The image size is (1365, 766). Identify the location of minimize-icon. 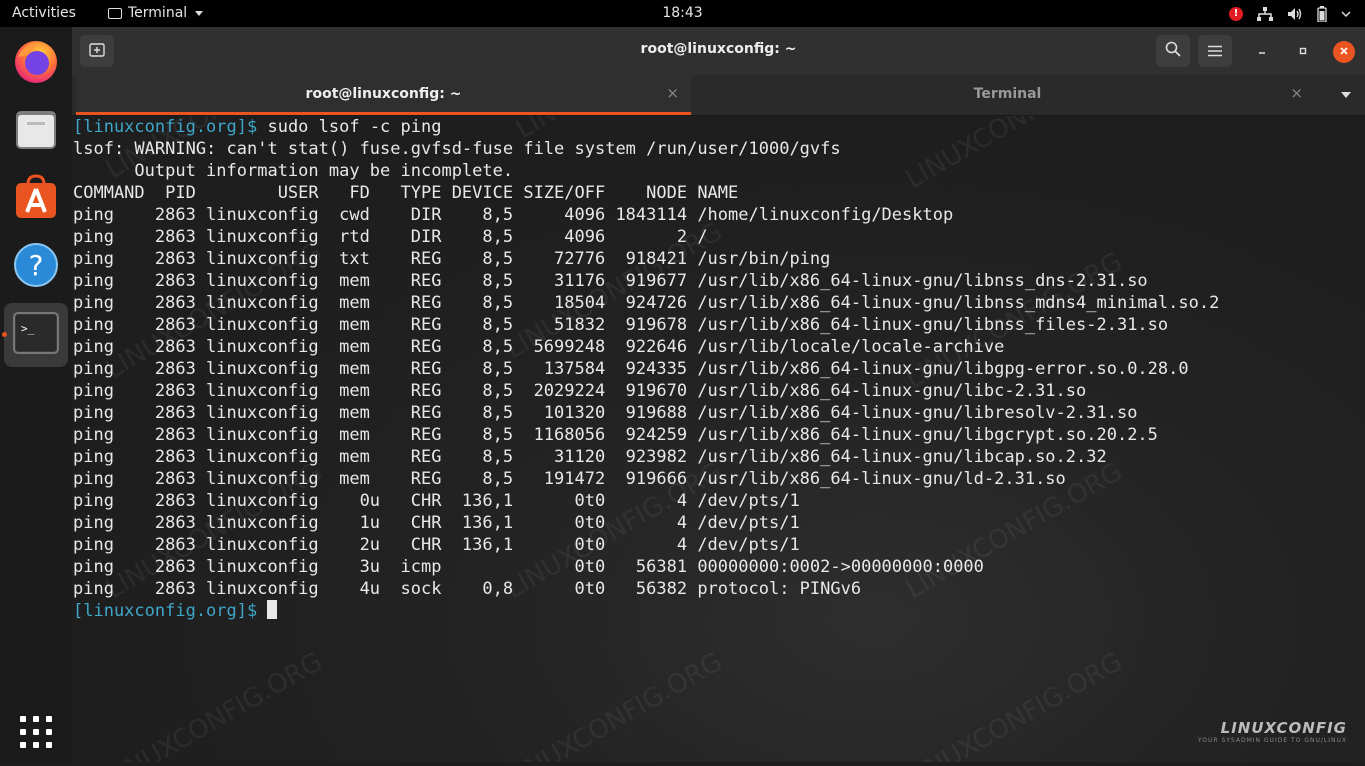
(1262, 52).